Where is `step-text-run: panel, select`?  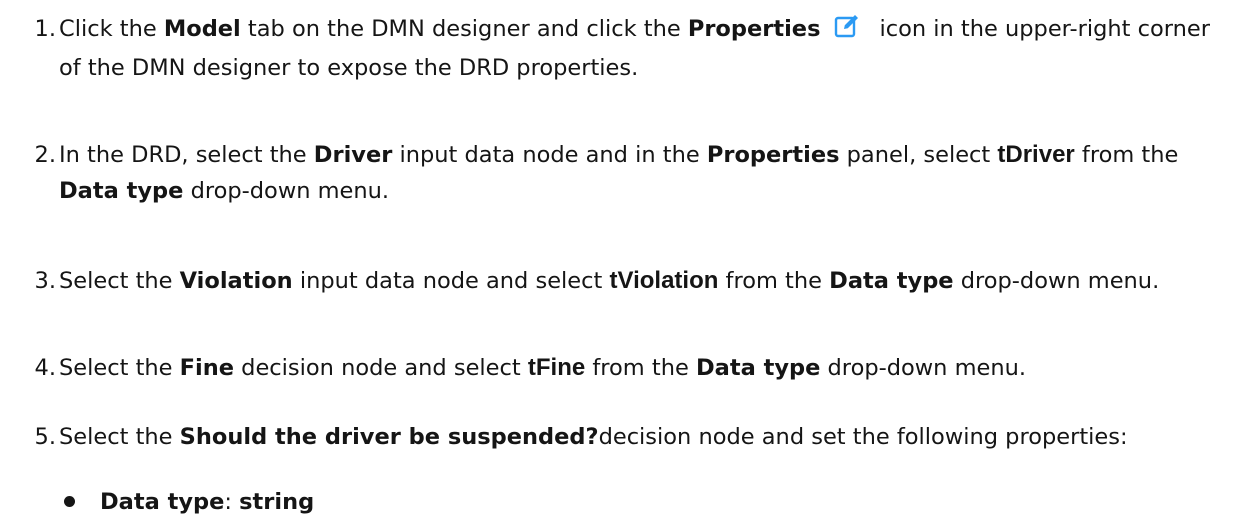
step-text-run: panel, select is located at coordinates (918, 155).